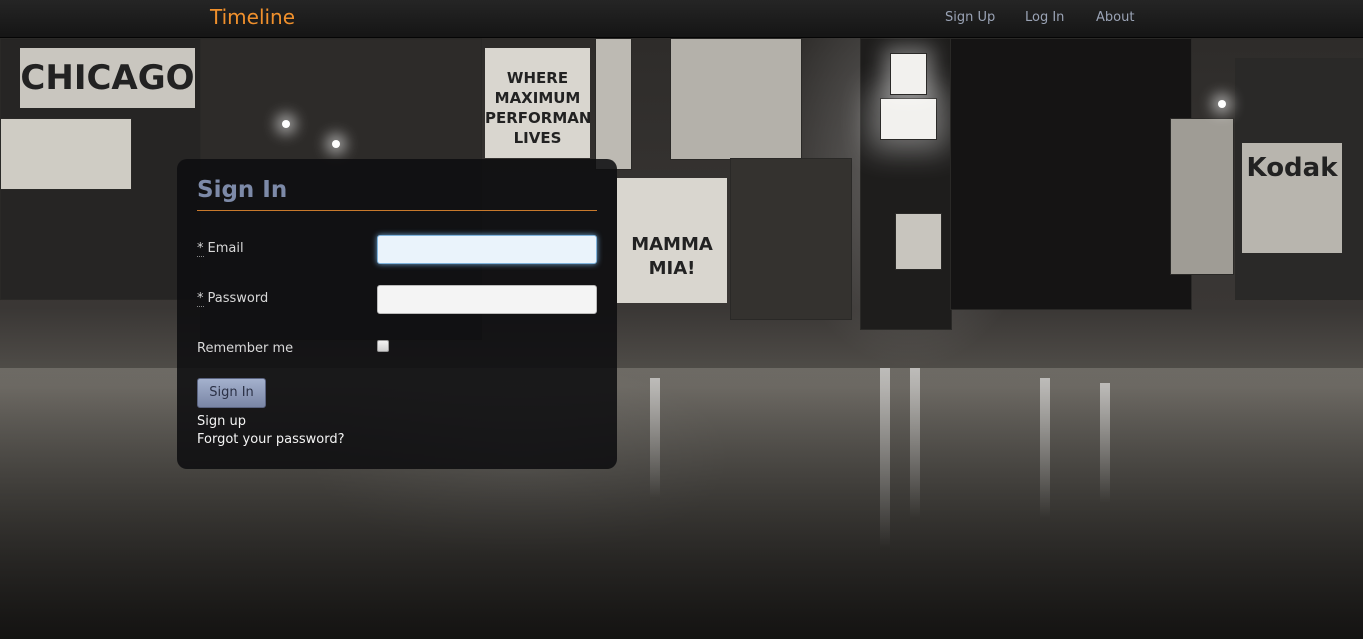 The height and width of the screenshot is (639, 1363). Describe the element at coordinates (225, 248) in the screenshot. I see `email-label-text: Email` at that location.